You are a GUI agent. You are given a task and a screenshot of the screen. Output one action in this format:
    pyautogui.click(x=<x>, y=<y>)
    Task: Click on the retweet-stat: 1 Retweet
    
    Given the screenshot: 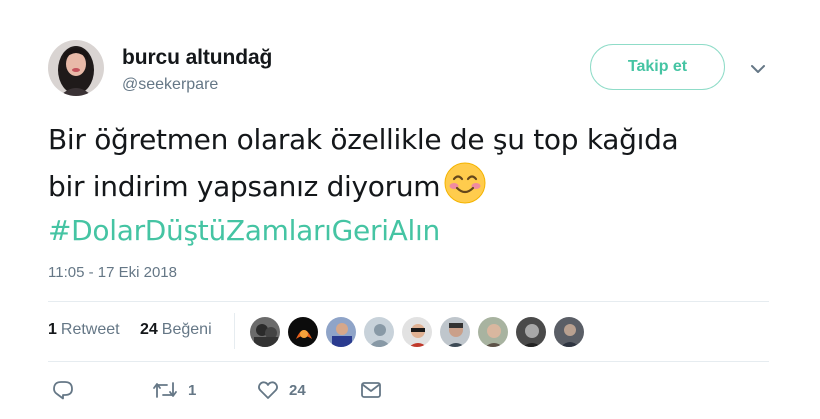 What is the action you would take?
    pyautogui.click(x=84, y=330)
    